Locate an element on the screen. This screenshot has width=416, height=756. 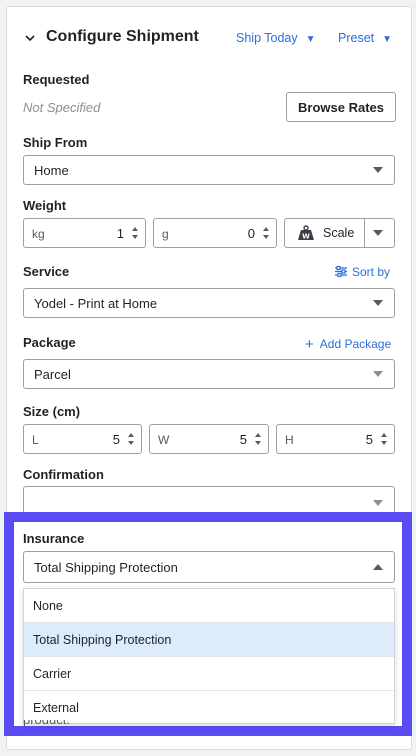
text-peek: product. is located at coordinates (68, 723).